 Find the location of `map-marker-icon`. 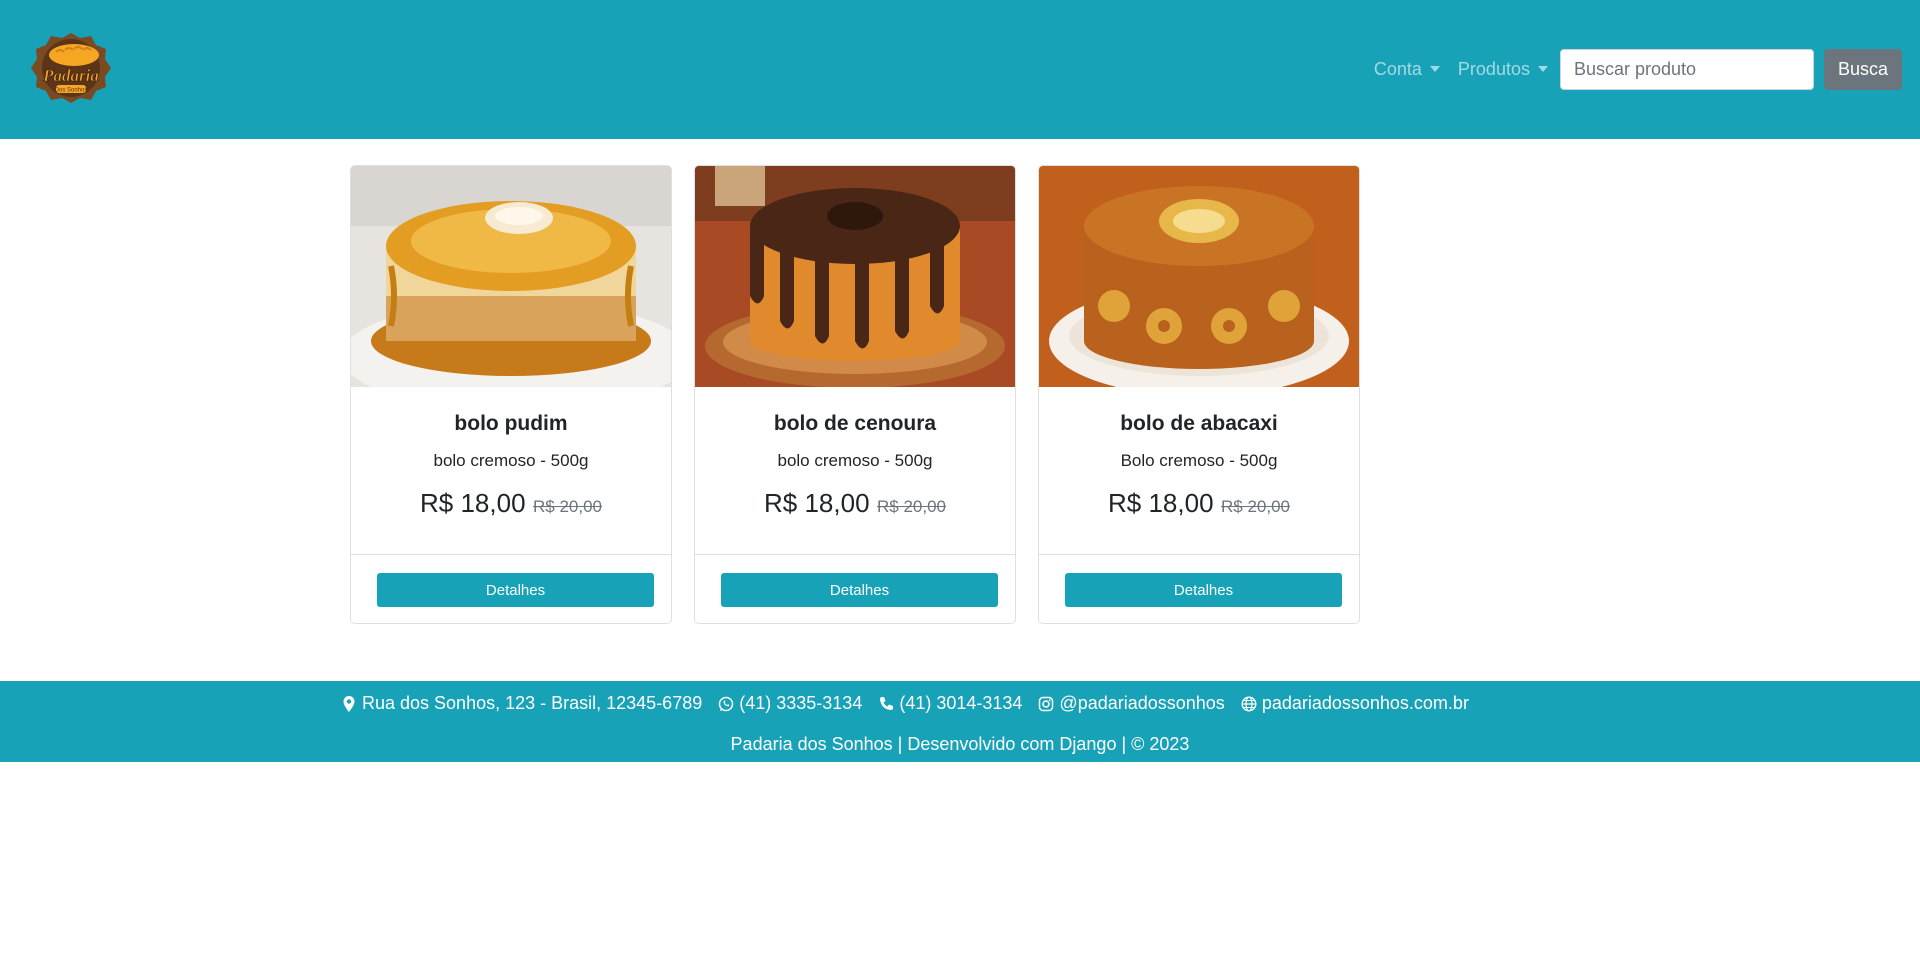

map-marker-icon is located at coordinates (349, 703).